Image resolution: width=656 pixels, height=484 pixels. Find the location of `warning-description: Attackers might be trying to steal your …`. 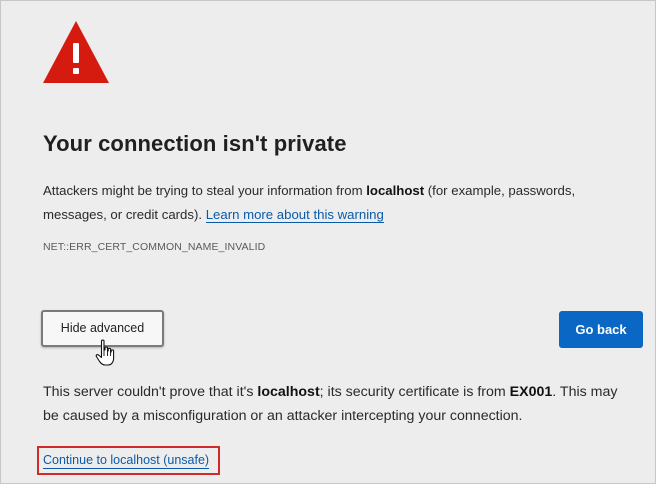

warning-description: Attackers might be trying to steal your … is located at coordinates (335, 203).